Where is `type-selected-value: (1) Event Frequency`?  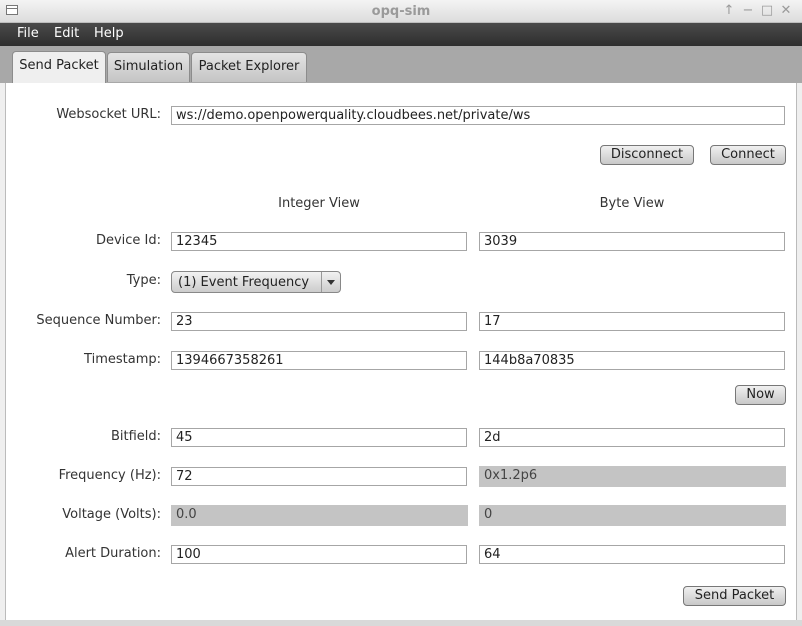
type-selected-value: (1) Event Frequency is located at coordinates (244, 282).